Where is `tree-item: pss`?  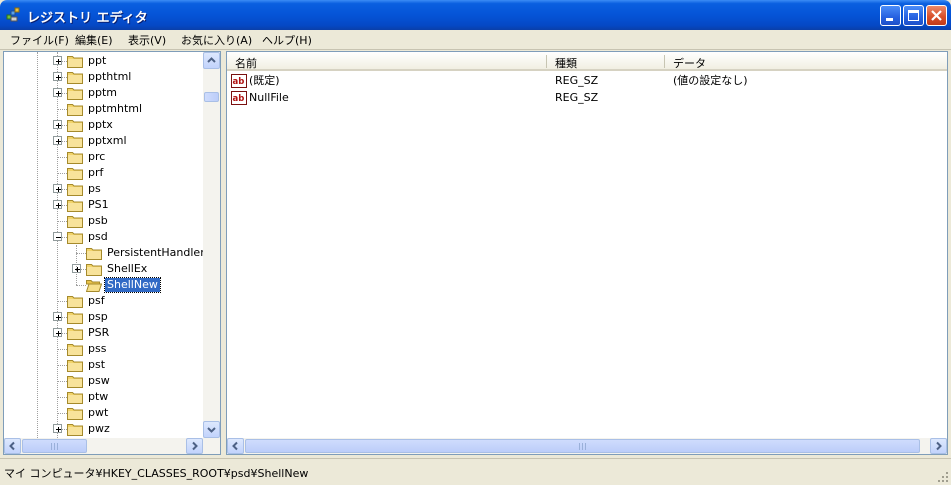 tree-item: pss is located at coordinates (104, 349).